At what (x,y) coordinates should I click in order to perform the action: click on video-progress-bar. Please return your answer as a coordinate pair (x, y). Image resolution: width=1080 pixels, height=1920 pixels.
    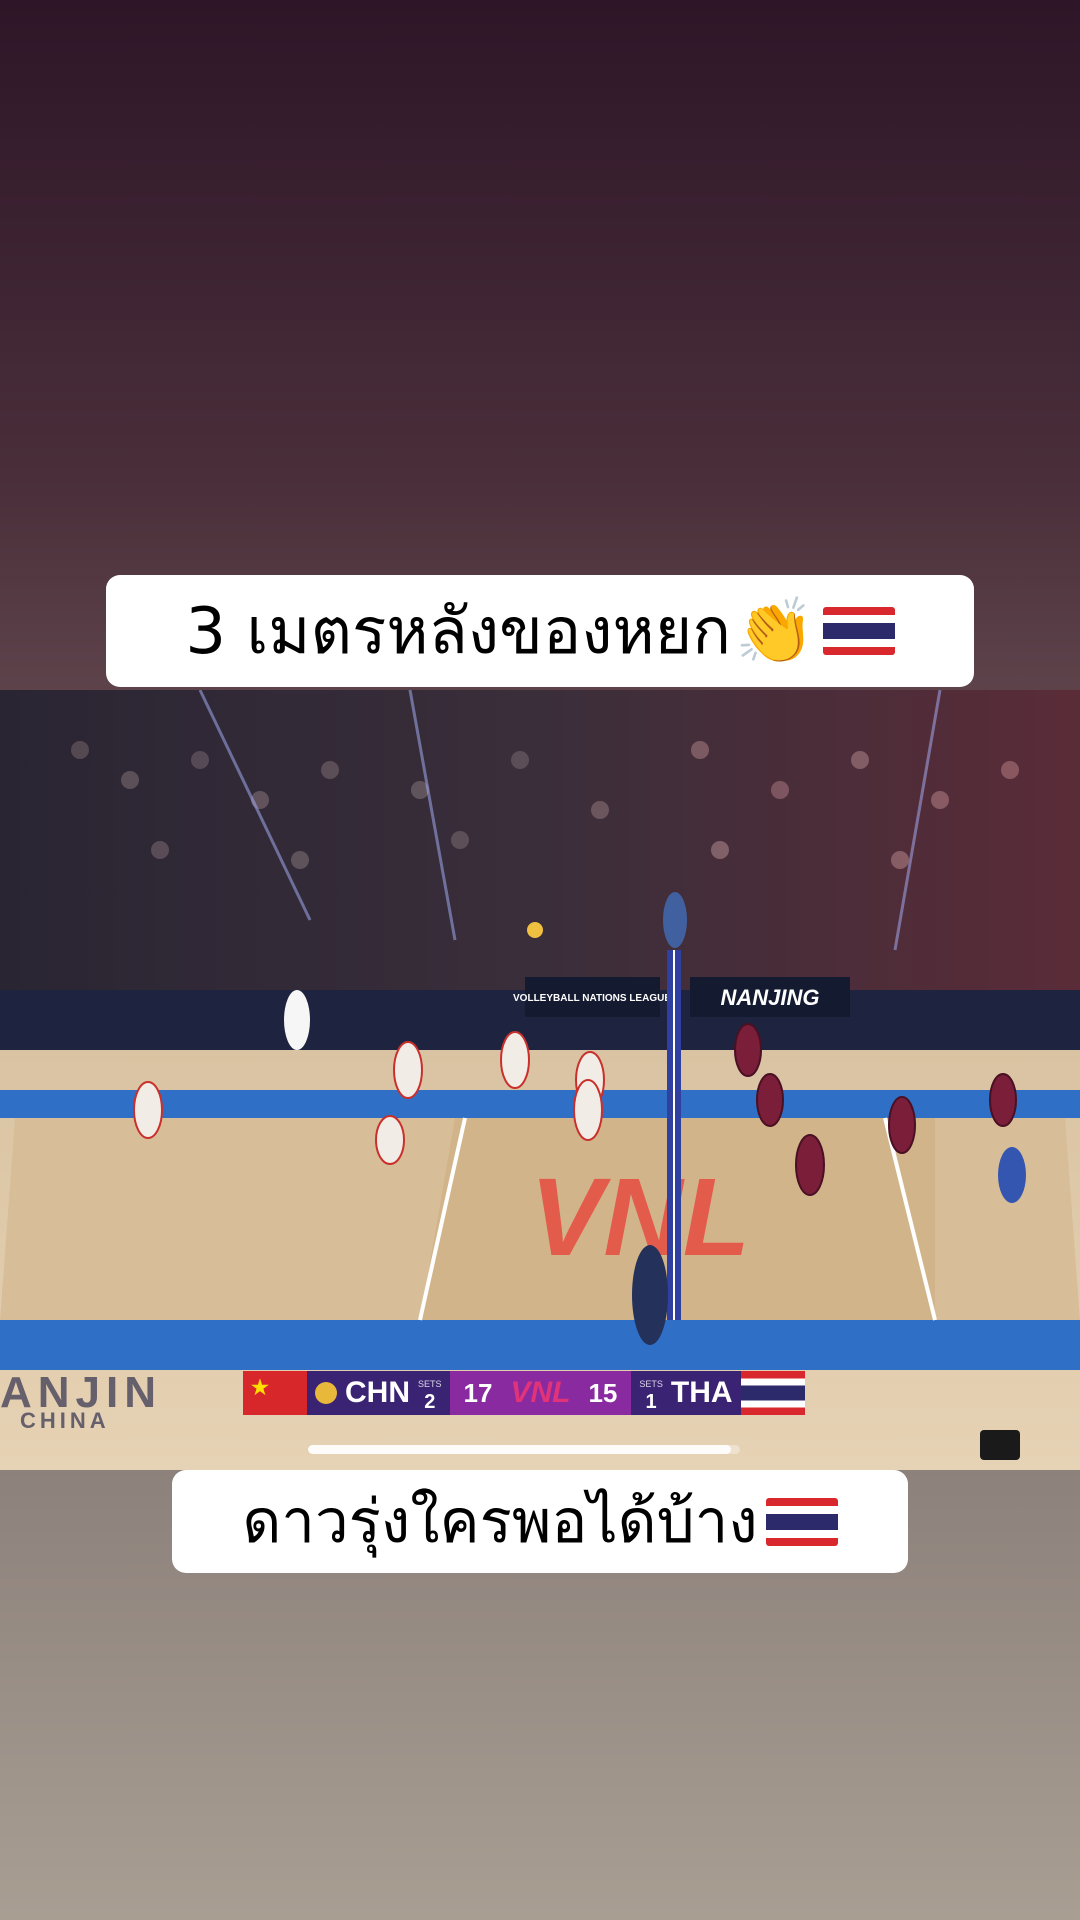
    Looking at the image, I should click on (524, 1449).